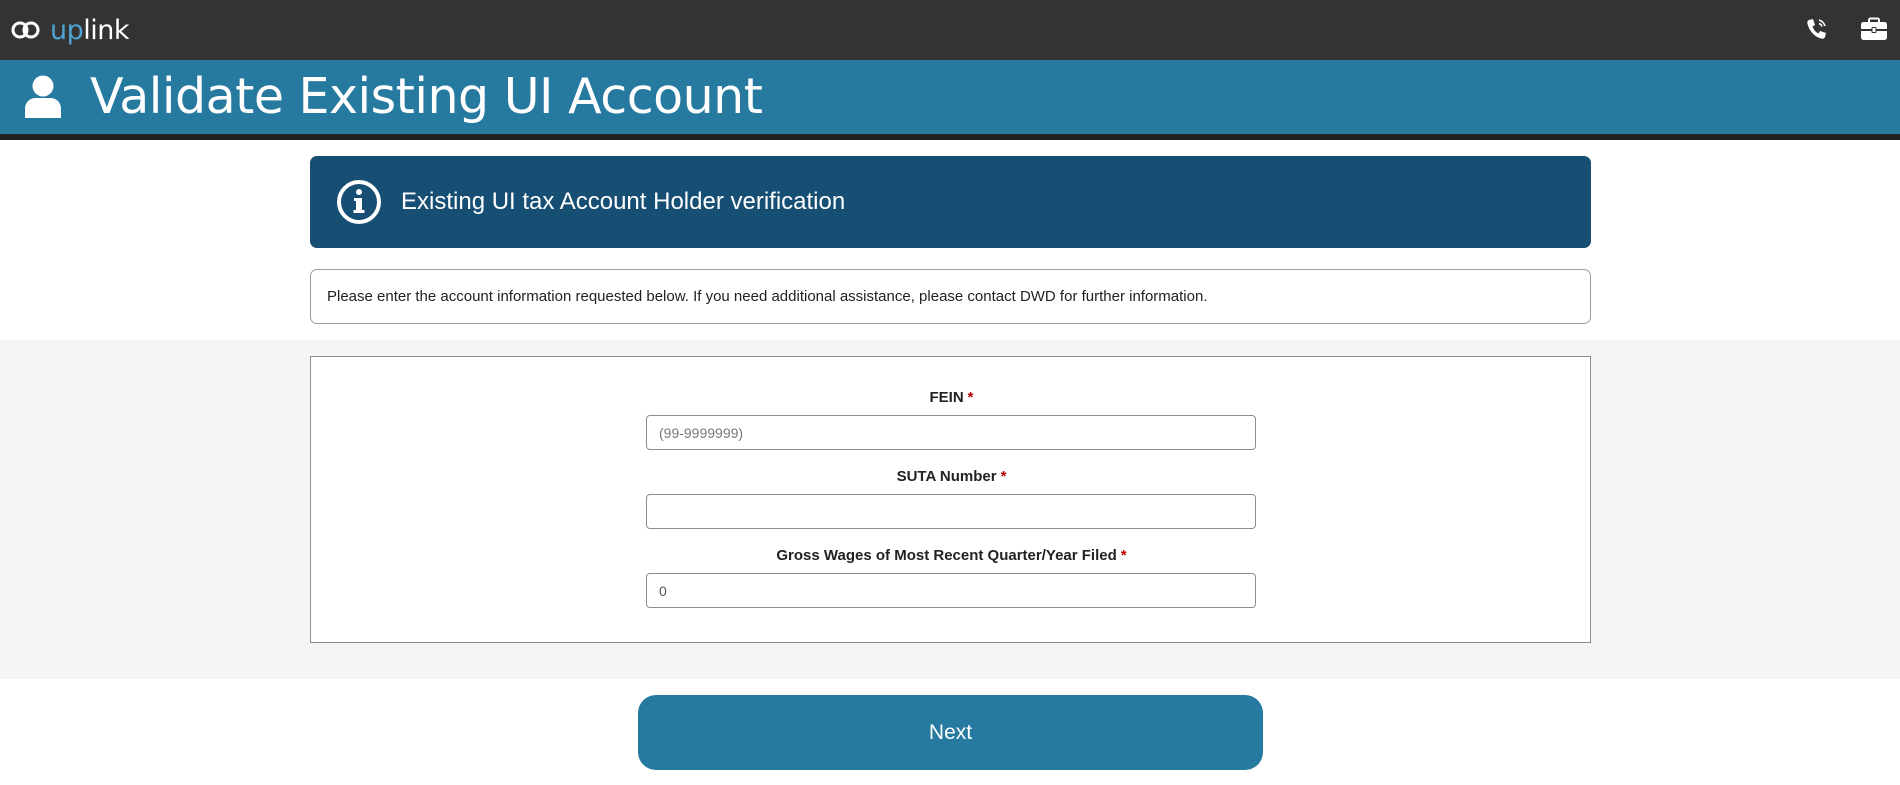 The height and width of the screenshot is (785, 1900). Describe the element at coordinates (25, 30) in the screenshot. I see `chain-link-icon` at that location.